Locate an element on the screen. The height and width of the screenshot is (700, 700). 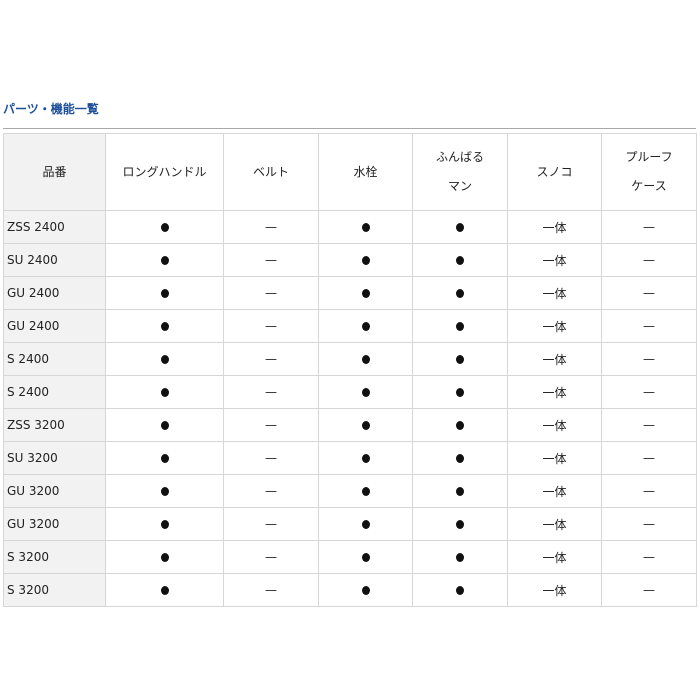
table-header-row: 品番 ロングハンドル ベルト 水栓 ふんばる マン スノコ プルーフ ケース is located at coordinates (350, 172).